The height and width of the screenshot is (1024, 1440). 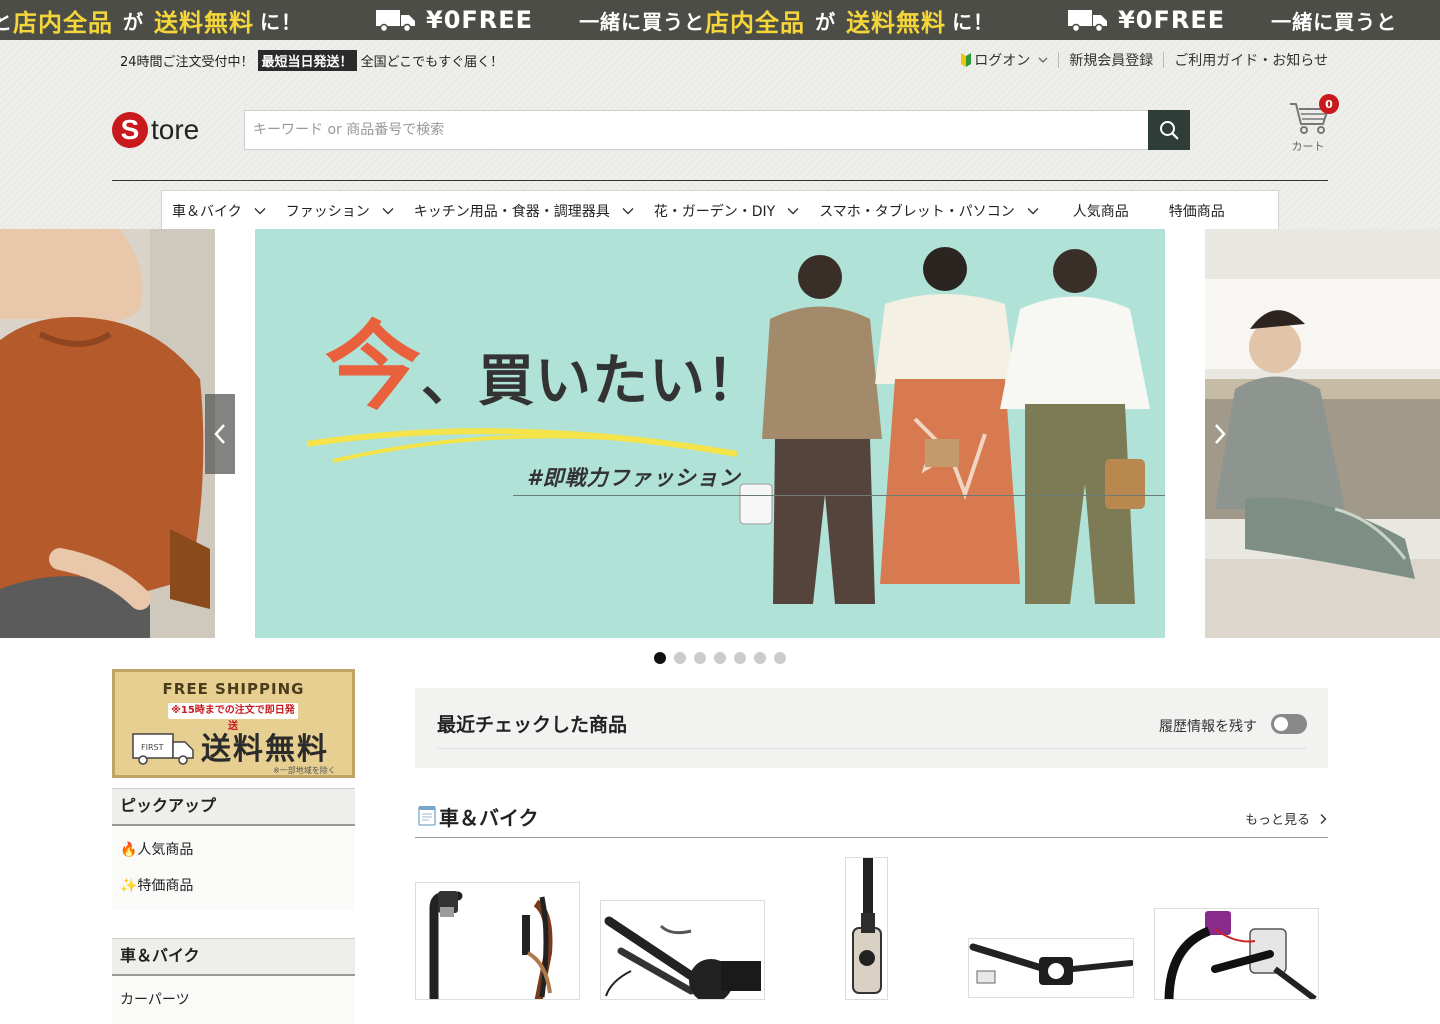 What do you see at coordinates (175, 129) in the screenshot?
I see `logo-text: tore` at bounding box center [175, 129].